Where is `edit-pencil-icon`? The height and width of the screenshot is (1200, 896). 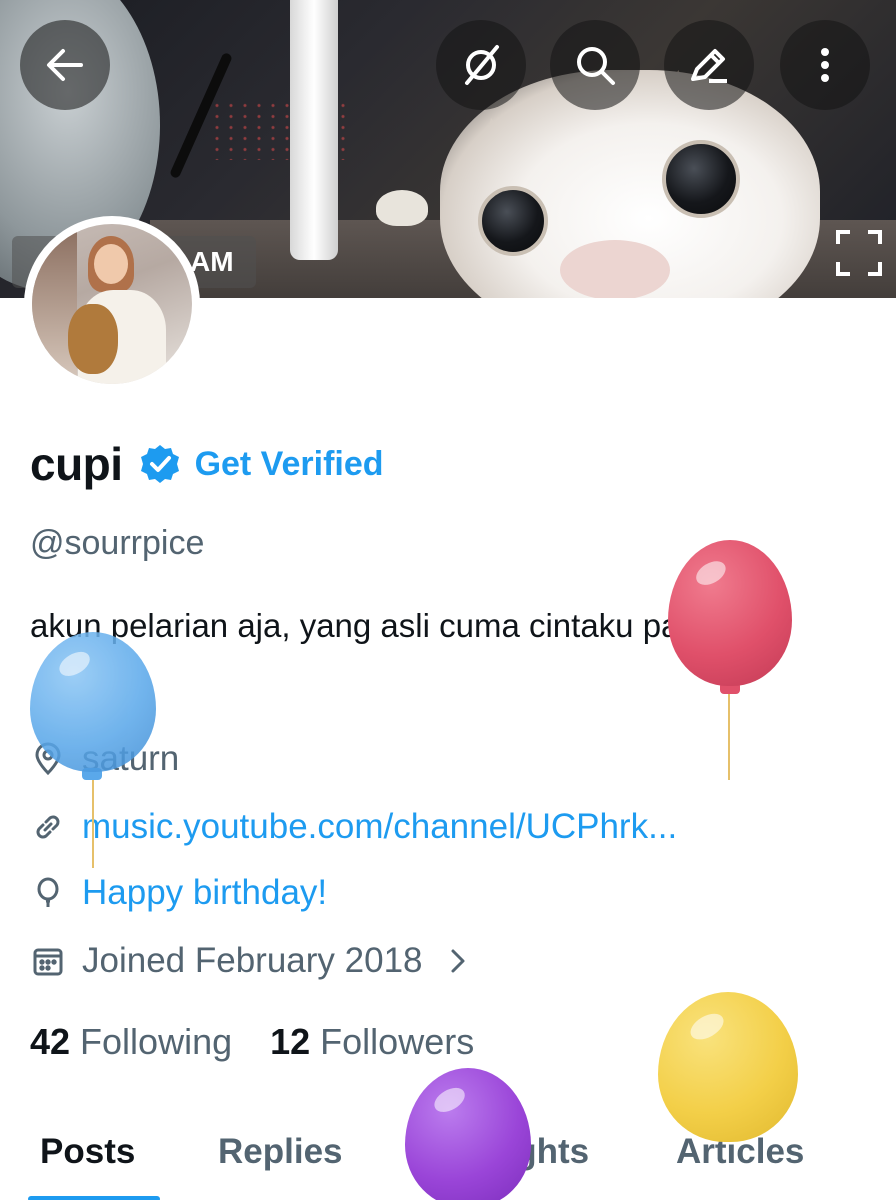 edit-pencil-icon is located at coordinates (709, 66).